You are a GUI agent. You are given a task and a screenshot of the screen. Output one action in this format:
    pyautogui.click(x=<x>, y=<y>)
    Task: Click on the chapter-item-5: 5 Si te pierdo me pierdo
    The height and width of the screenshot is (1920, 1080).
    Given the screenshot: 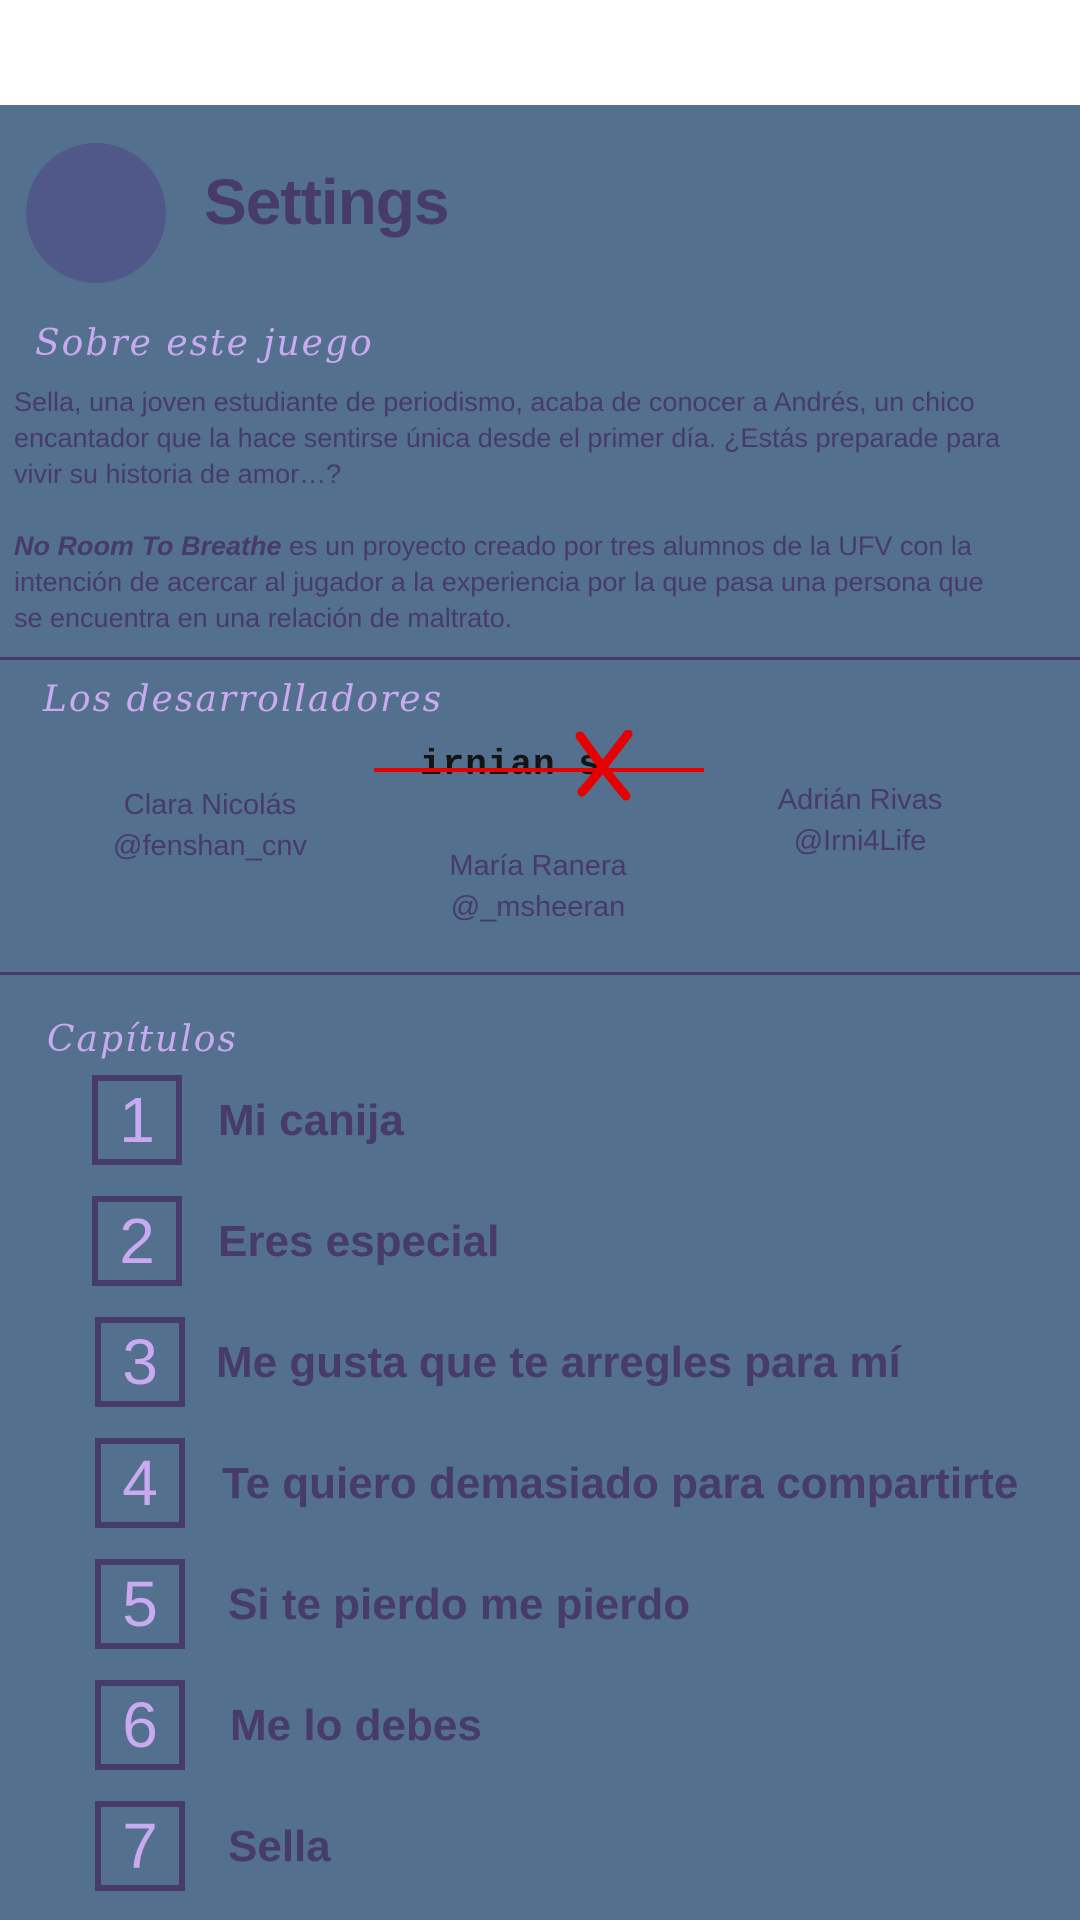 What is the action you would take?
    pyautogui.click(x=540, y=1605)
    